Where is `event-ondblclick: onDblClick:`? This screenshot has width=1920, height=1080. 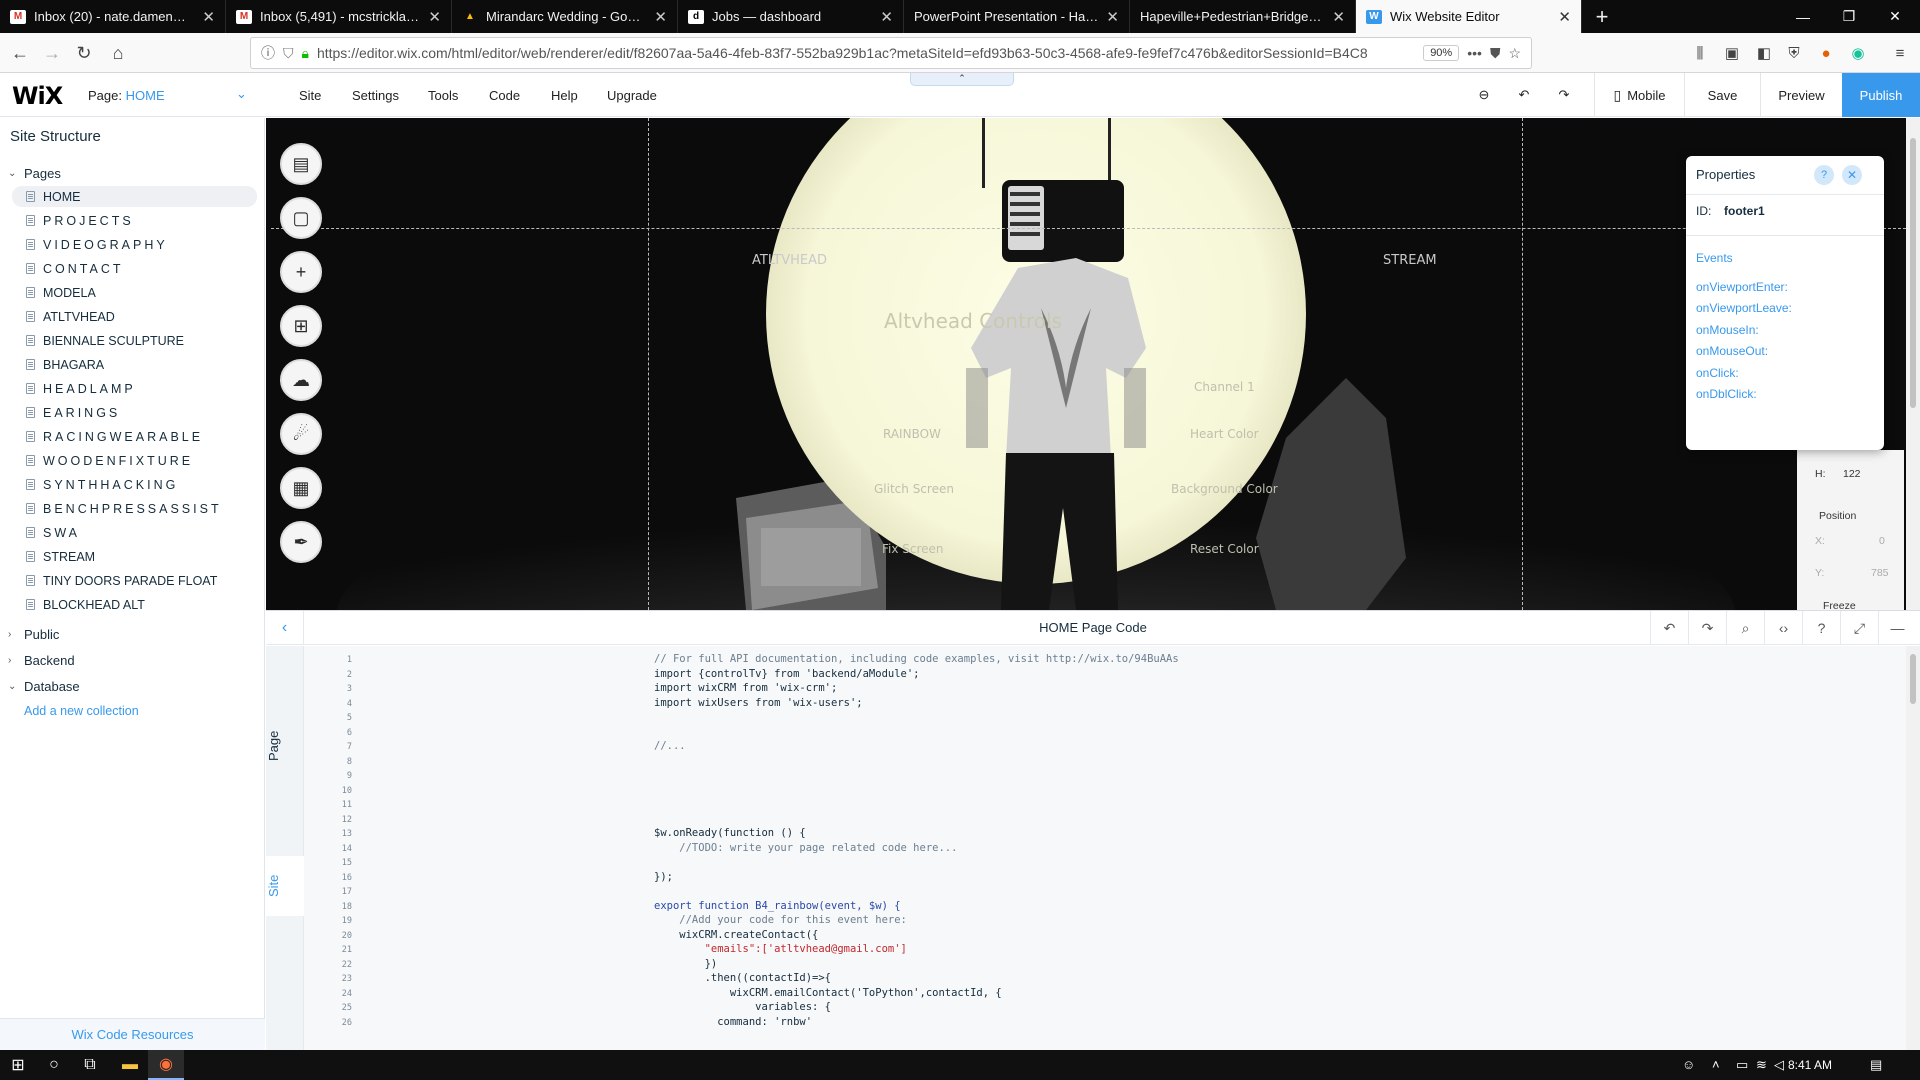
event-ondblclick: onDblClick: is located at coordinates (1726, 394).